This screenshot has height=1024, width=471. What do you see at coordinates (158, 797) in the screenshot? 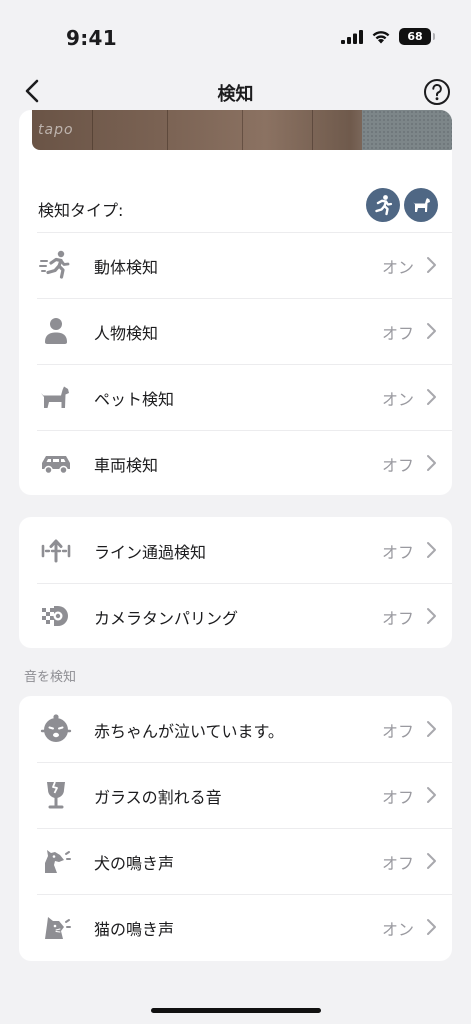
I see `row-label: ガラスの割れる音` at bounding box center [158, 797].